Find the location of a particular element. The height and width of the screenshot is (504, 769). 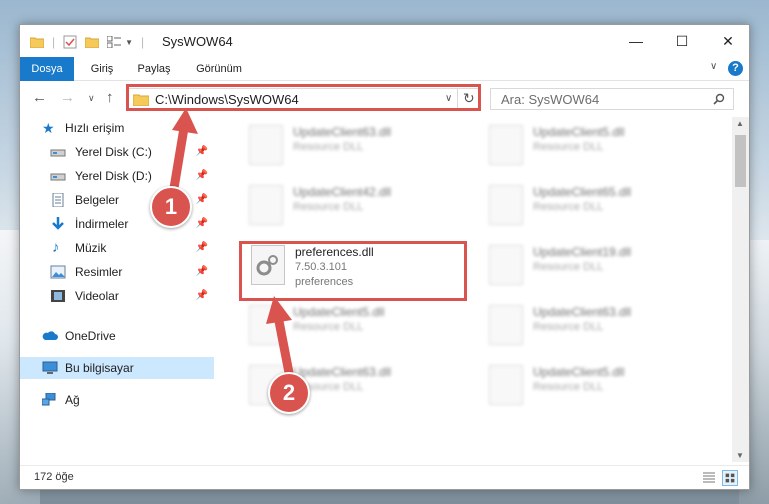

item-count: 172 öğe is located at coordinates (54, 477).